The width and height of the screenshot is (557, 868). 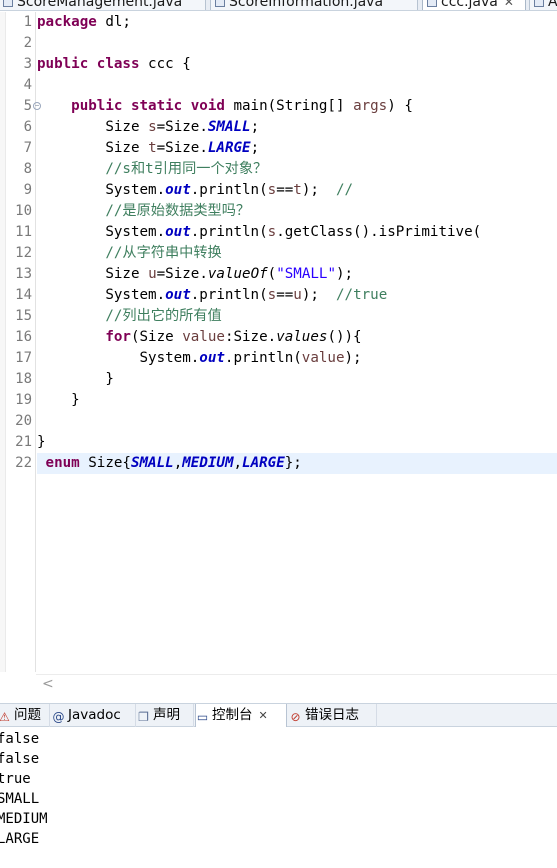 What do you see at coordinates (229, 127) in the screenshot?
I see `static-field: SMALL` at bounding box center [229, 127].